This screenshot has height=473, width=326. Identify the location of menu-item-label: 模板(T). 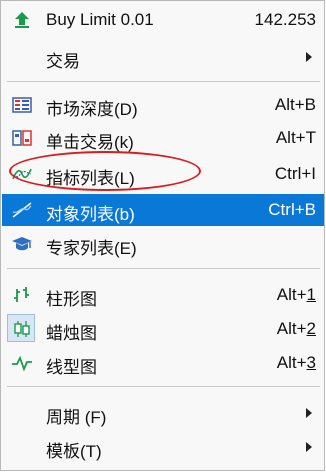
(74, 451).